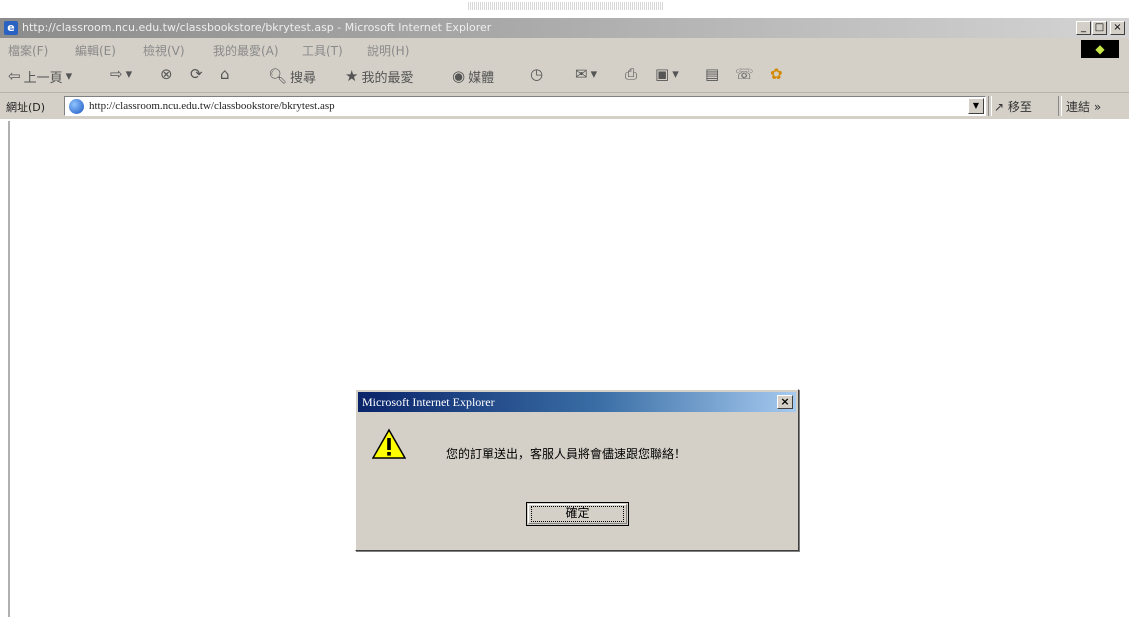  What do you see at coordinates (428, 402) in the screenshot?
I see `dialog-title: Microsoft Internet Explorer` at bounding box center [428, 402].